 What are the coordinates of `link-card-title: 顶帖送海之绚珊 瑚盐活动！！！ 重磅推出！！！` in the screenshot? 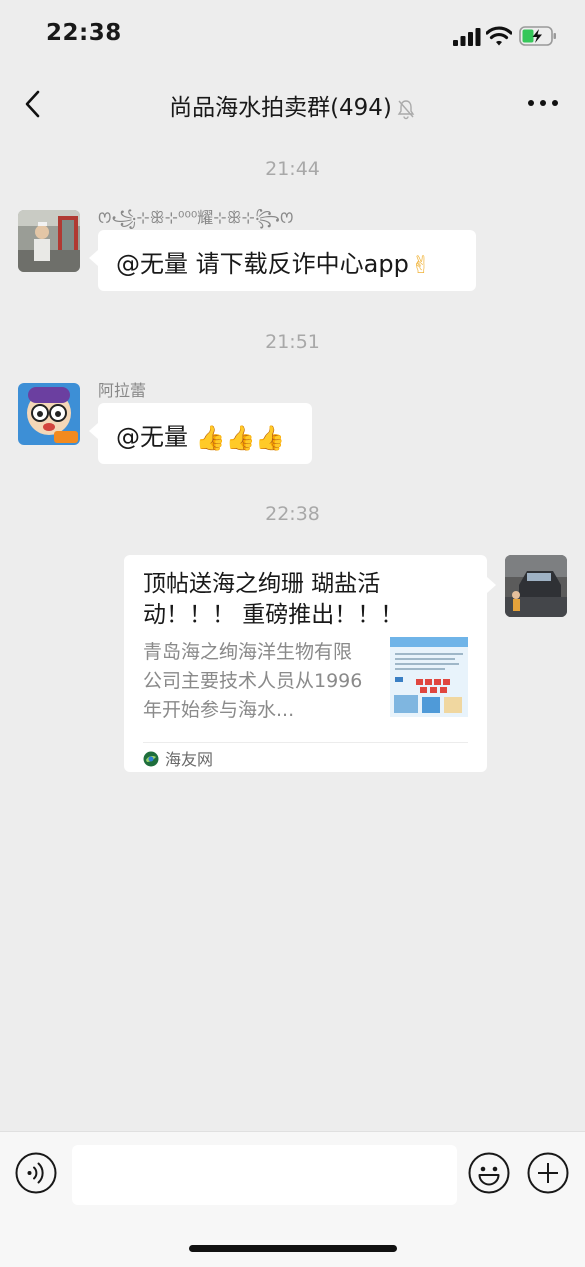 It's located at (273, 599).